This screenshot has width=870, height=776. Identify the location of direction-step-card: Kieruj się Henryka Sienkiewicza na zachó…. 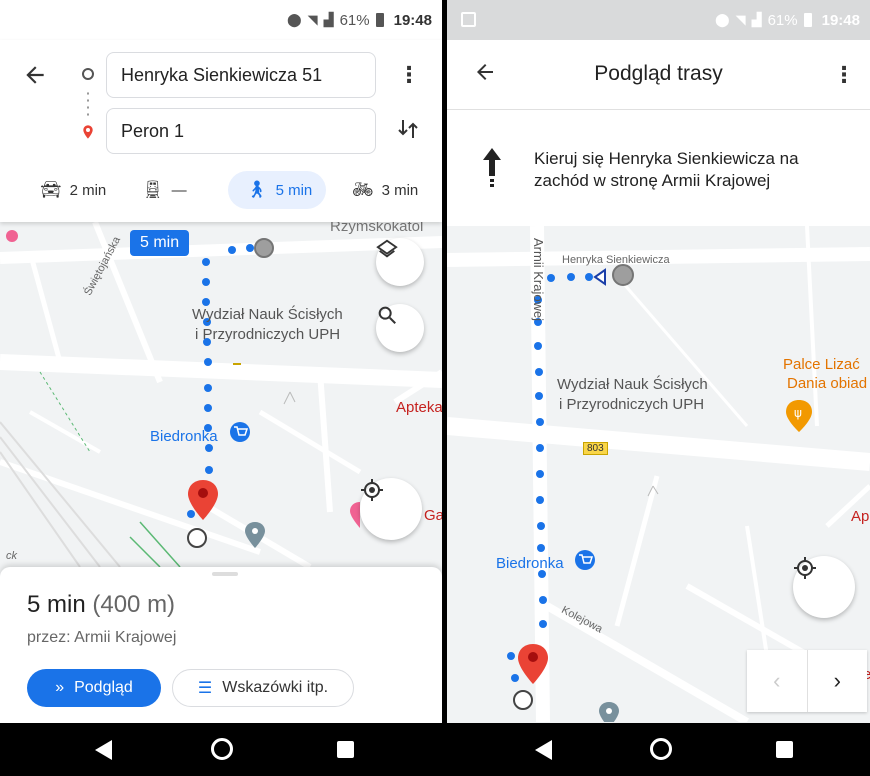
(658, 168).